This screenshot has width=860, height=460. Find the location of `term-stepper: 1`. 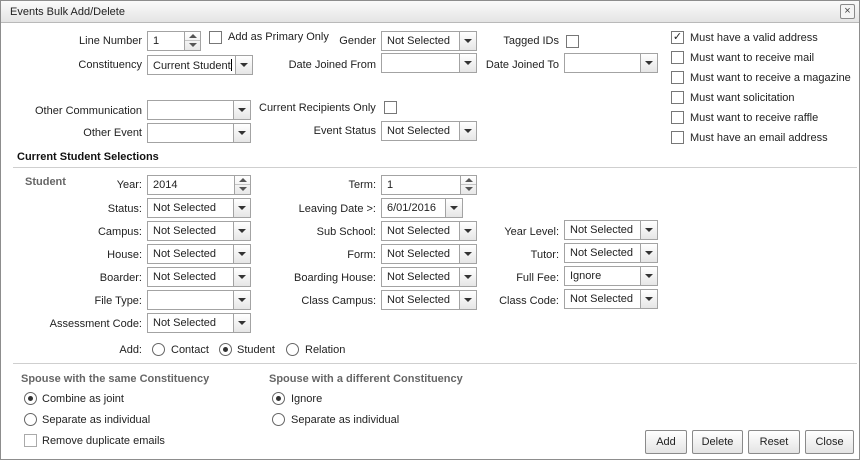

term-stepper: 1 is located at coordinates (429, 185).